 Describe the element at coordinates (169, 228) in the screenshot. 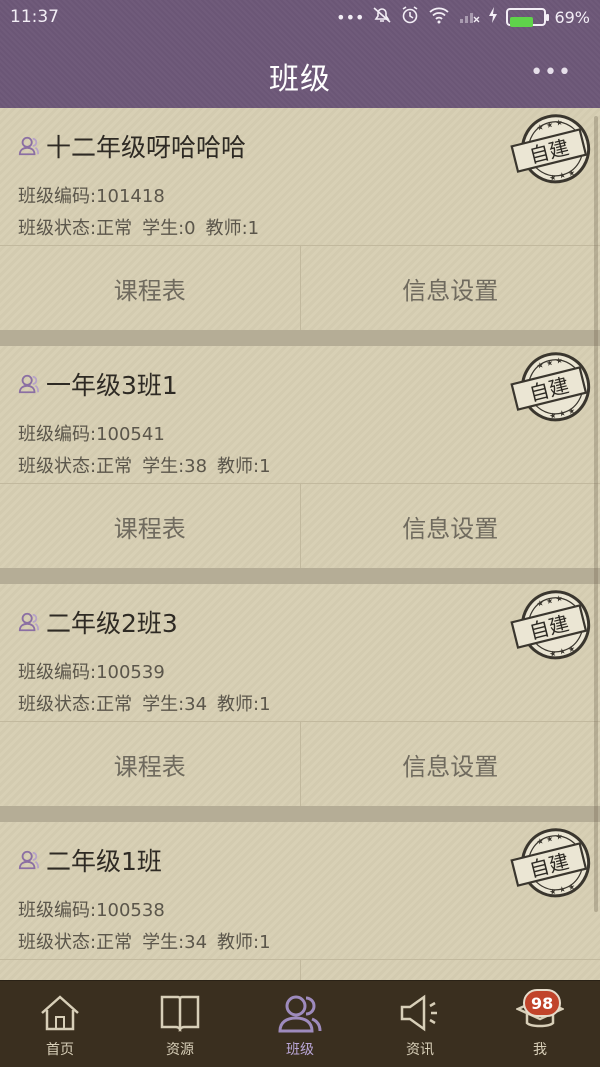

I see `student-count: 学生:0` at that location.